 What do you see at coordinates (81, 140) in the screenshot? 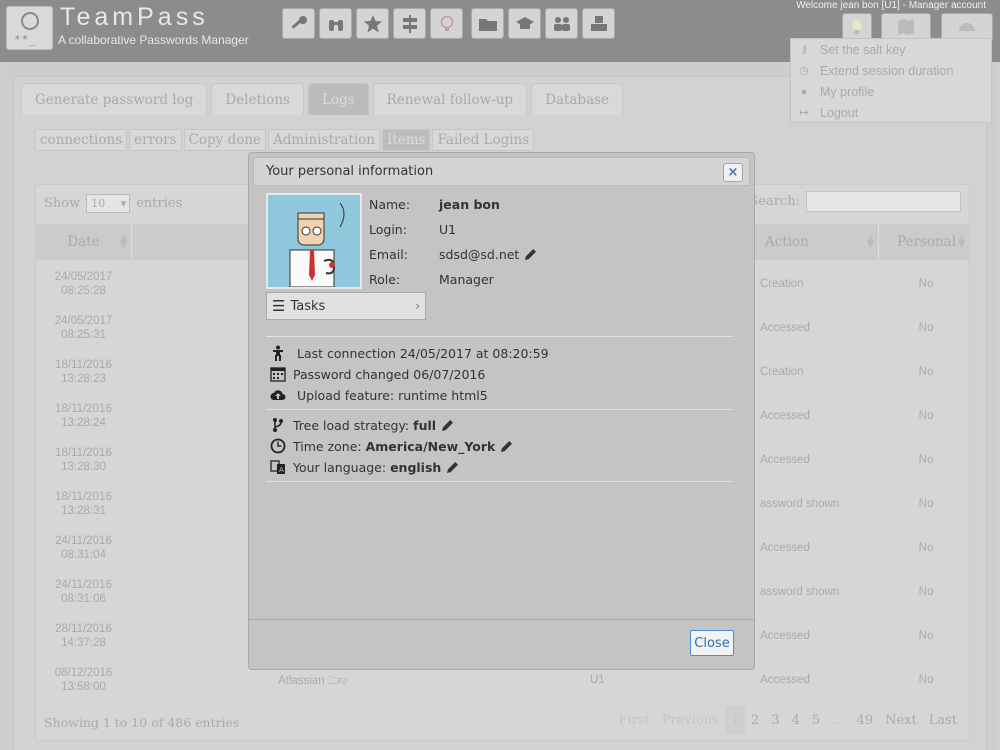
I see `subtab-connections: connections` at bounding box center [81, 140].